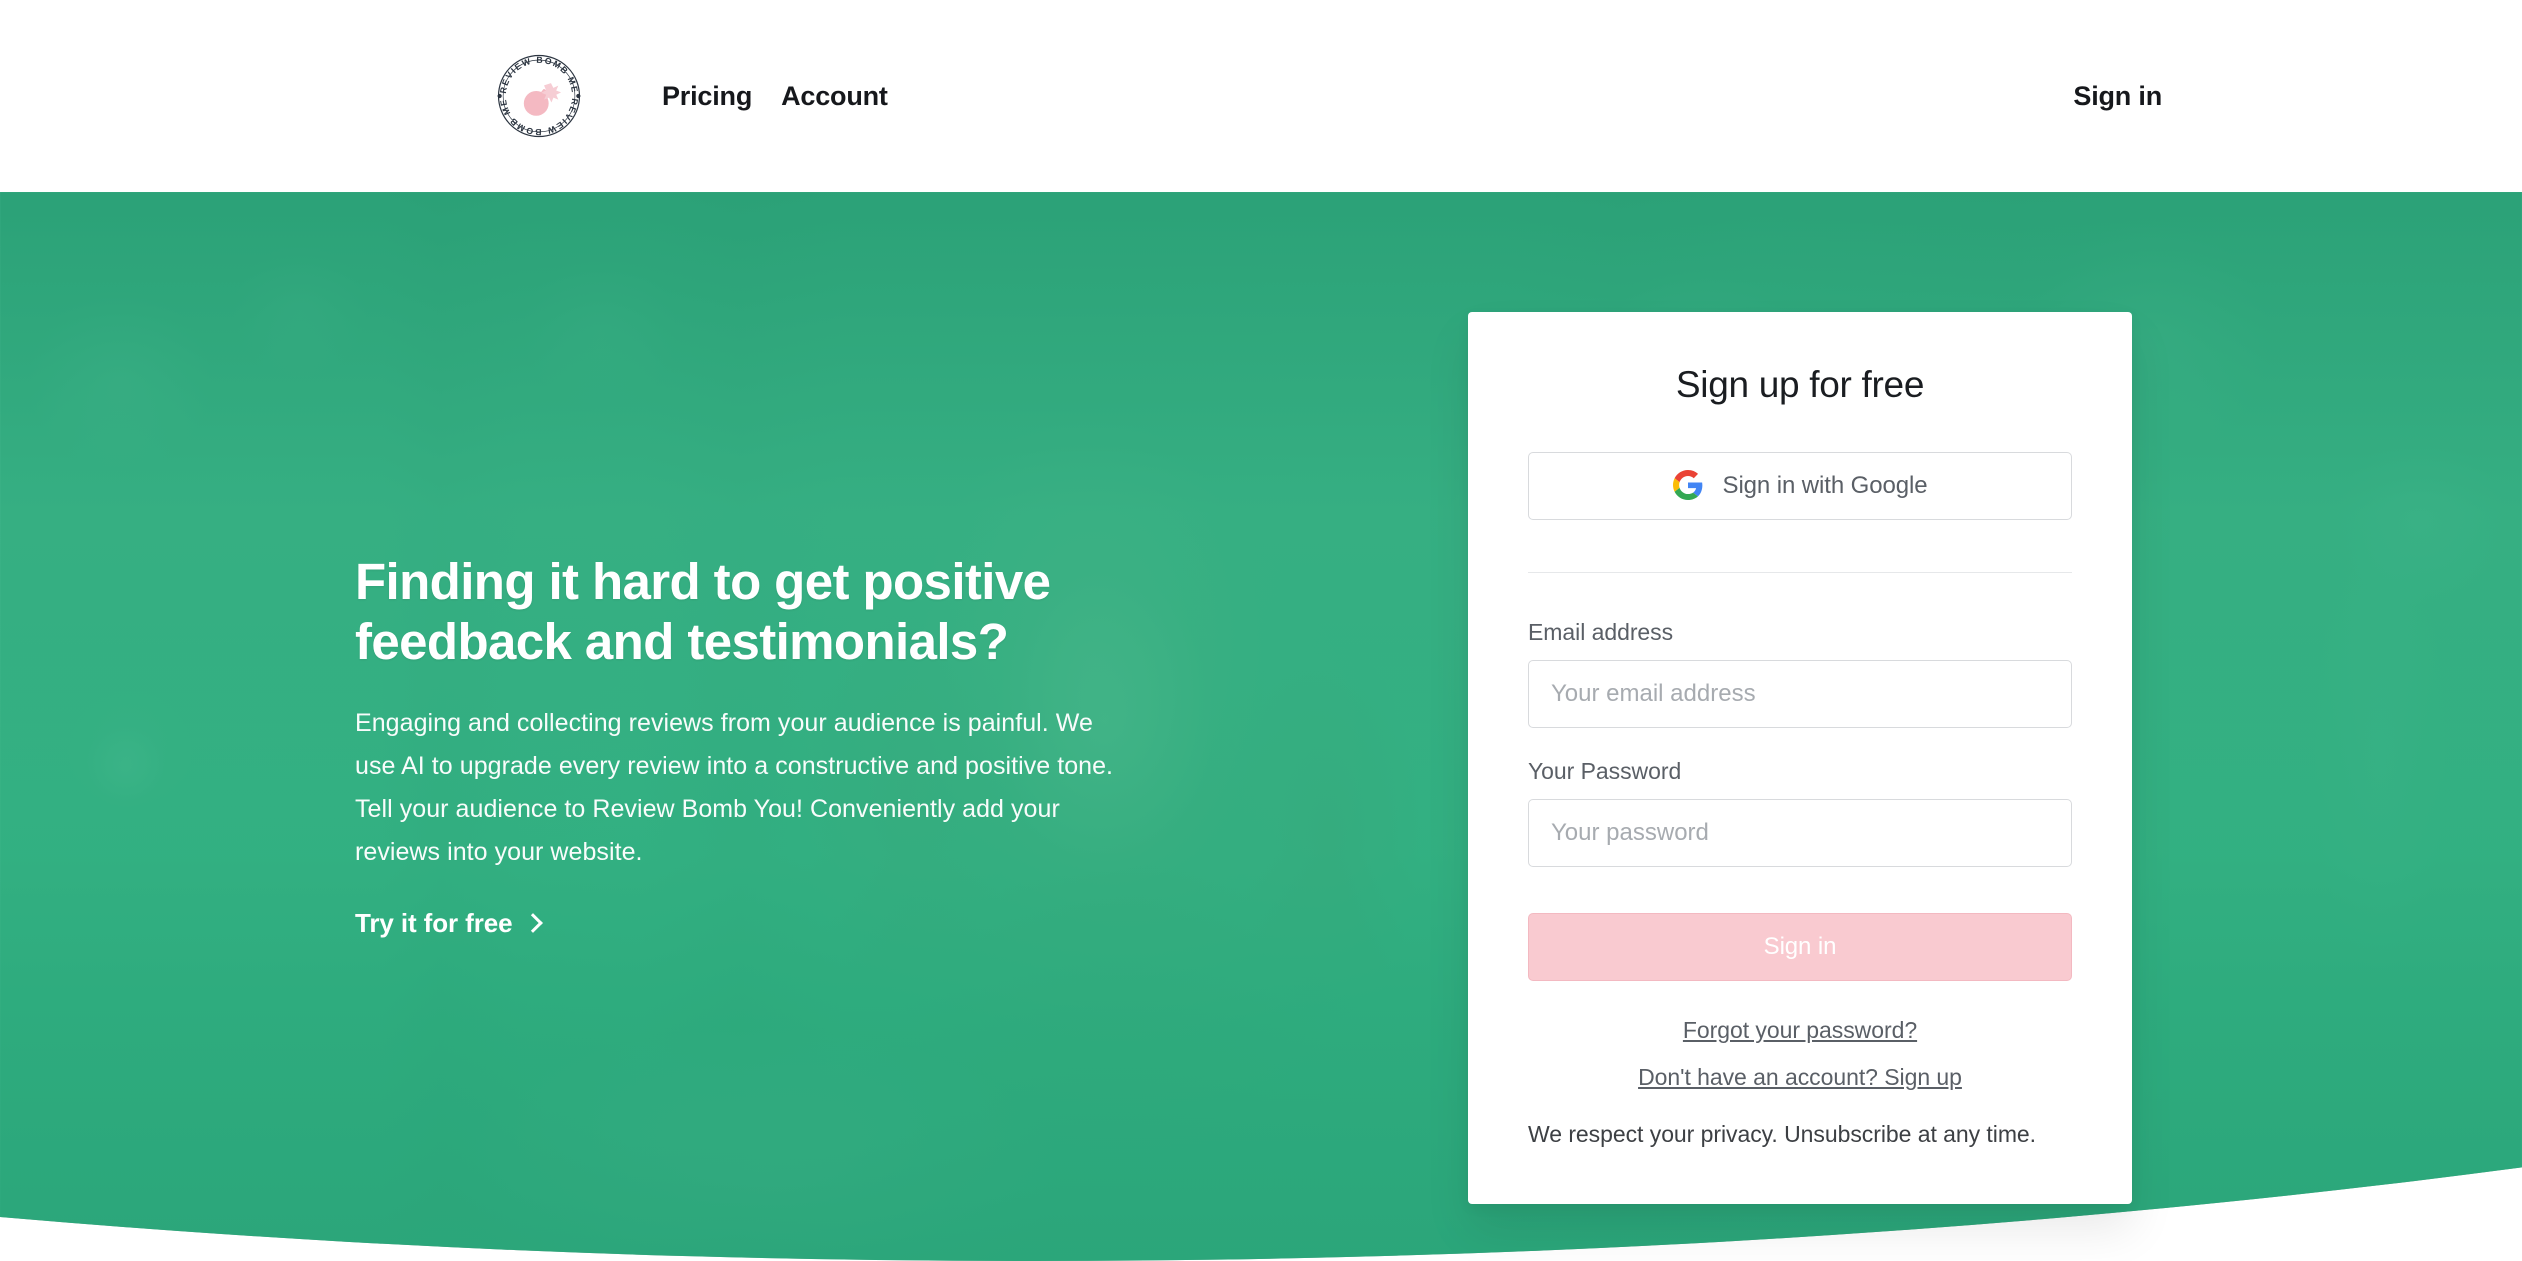 Image resolution: width=2522 pixels, height=1261 pixels. What do you see at coordinates (1601, 632) in the screenshot?
I see `email-field-label: Email address` at bounding box center [1601, 632].